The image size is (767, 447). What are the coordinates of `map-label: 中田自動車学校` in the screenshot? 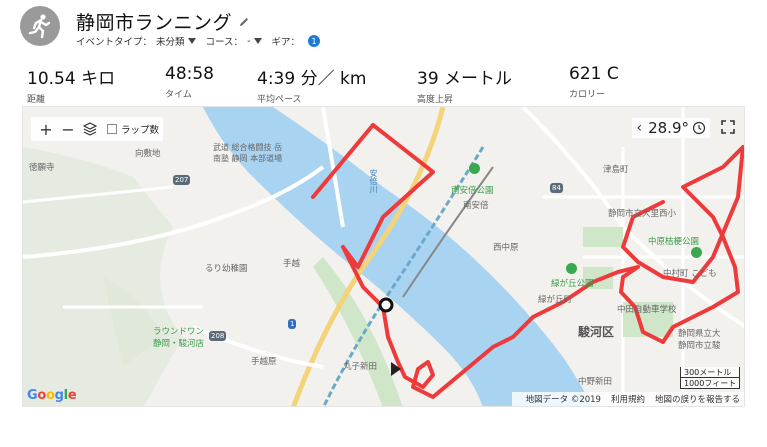 It's located at (647, 310).